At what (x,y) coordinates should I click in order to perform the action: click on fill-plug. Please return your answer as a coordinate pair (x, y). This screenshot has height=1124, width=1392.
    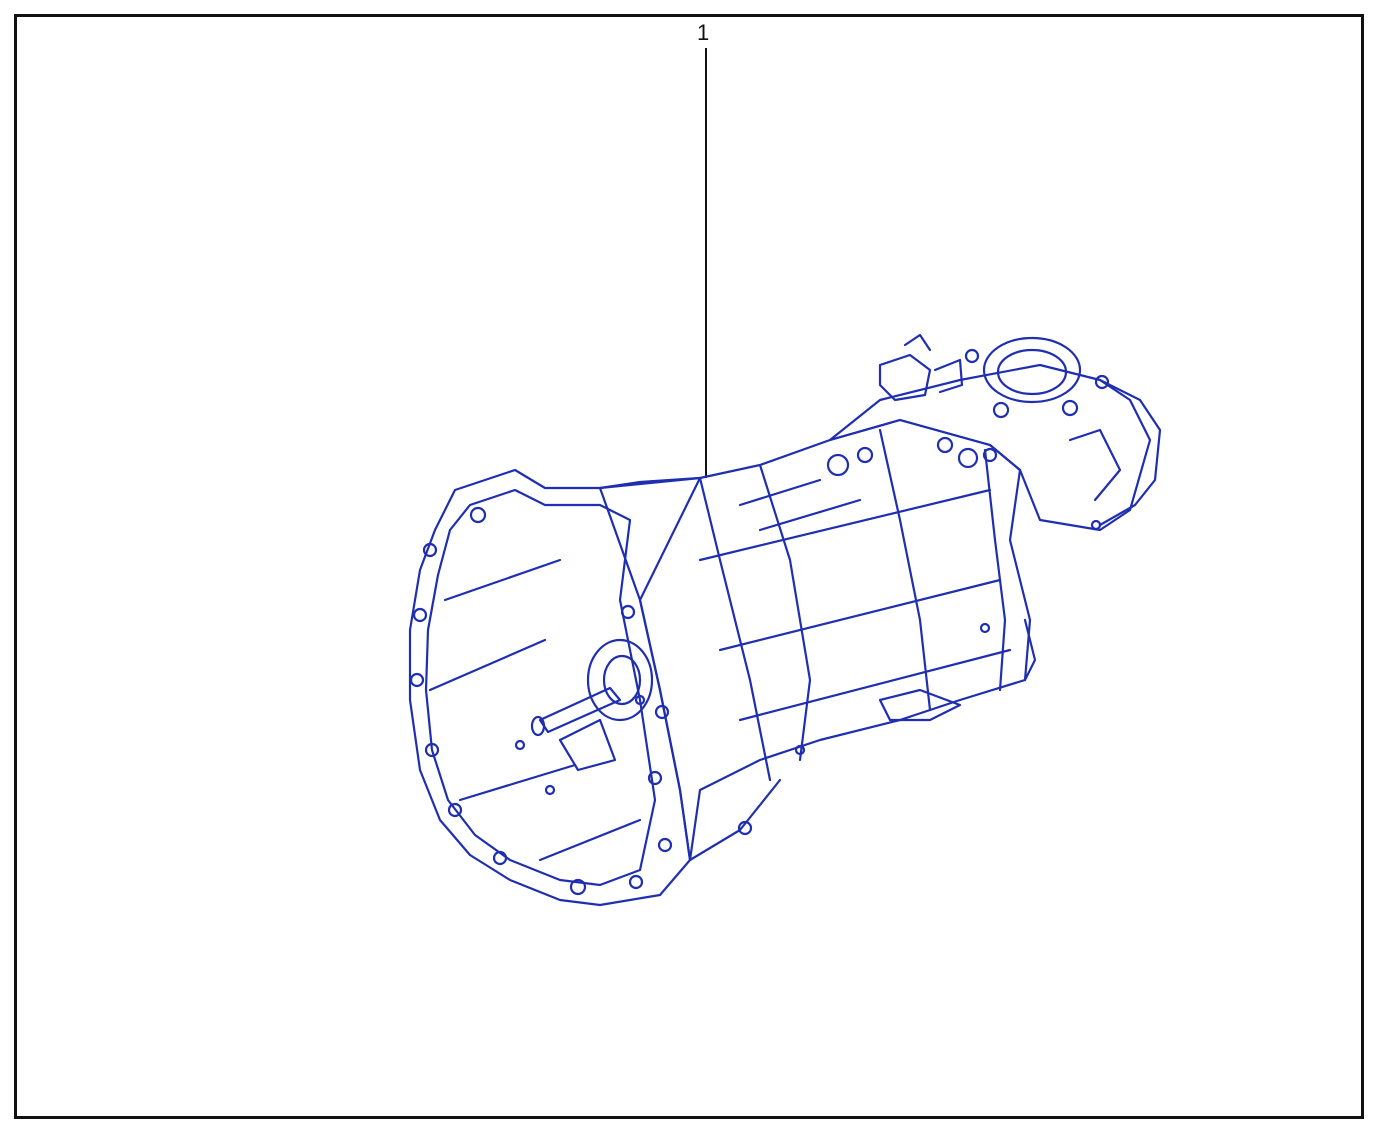
    Looking at the image, I should click on (838, 465).